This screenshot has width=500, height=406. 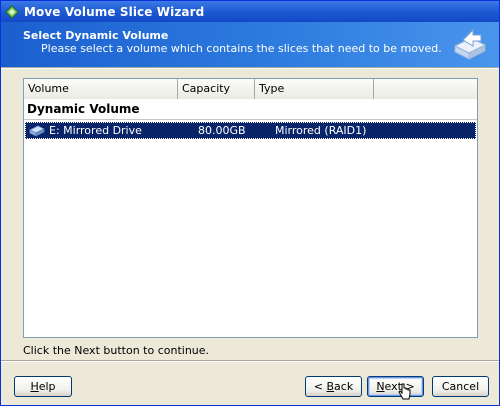 What do you see at coordinates (425, 89) in the screenshot?
I see `column-empty` at bounding box center [425, 89].